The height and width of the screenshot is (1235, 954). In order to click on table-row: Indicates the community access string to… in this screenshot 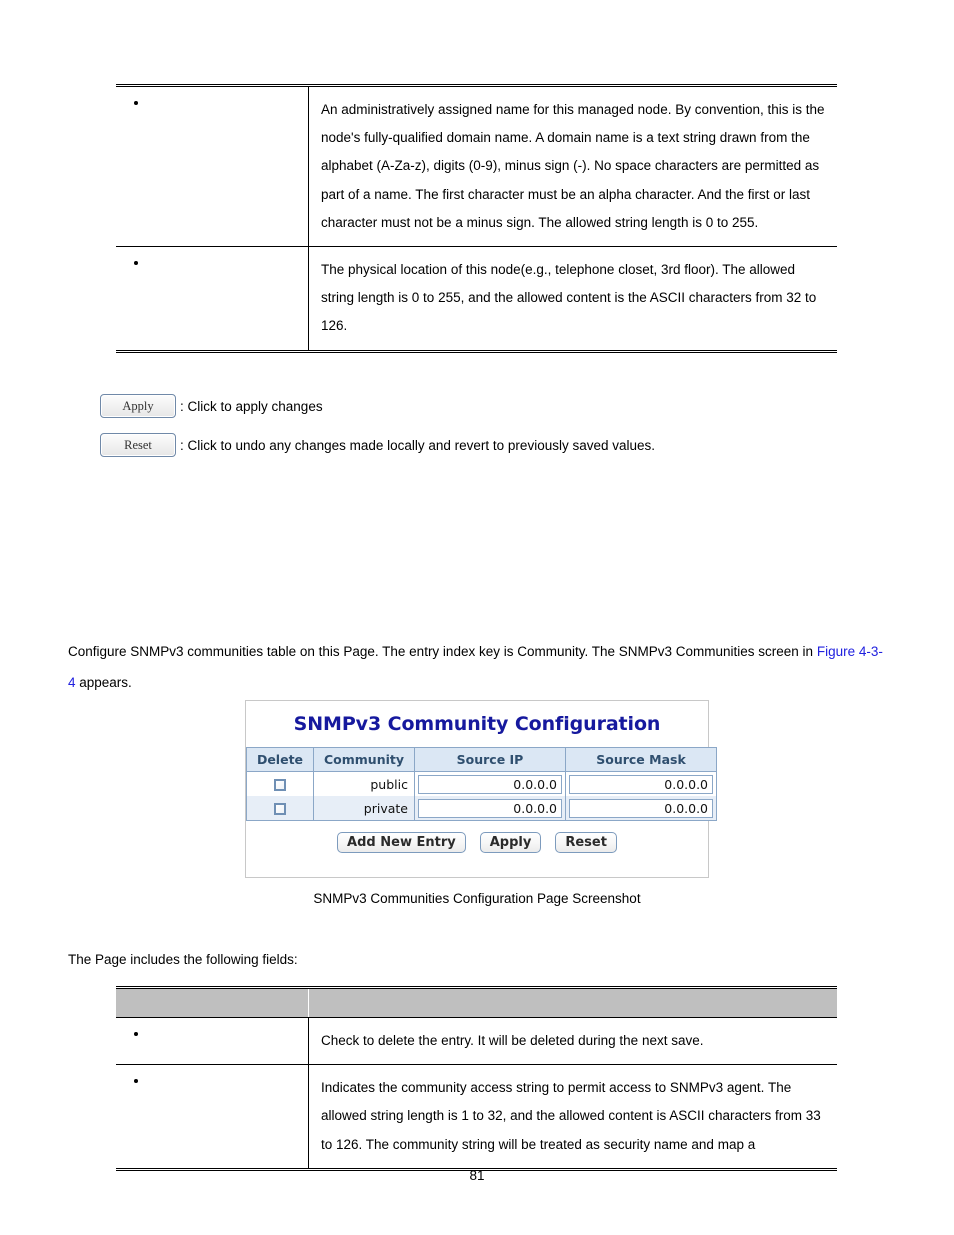, I will do `click(476, 1117)`.